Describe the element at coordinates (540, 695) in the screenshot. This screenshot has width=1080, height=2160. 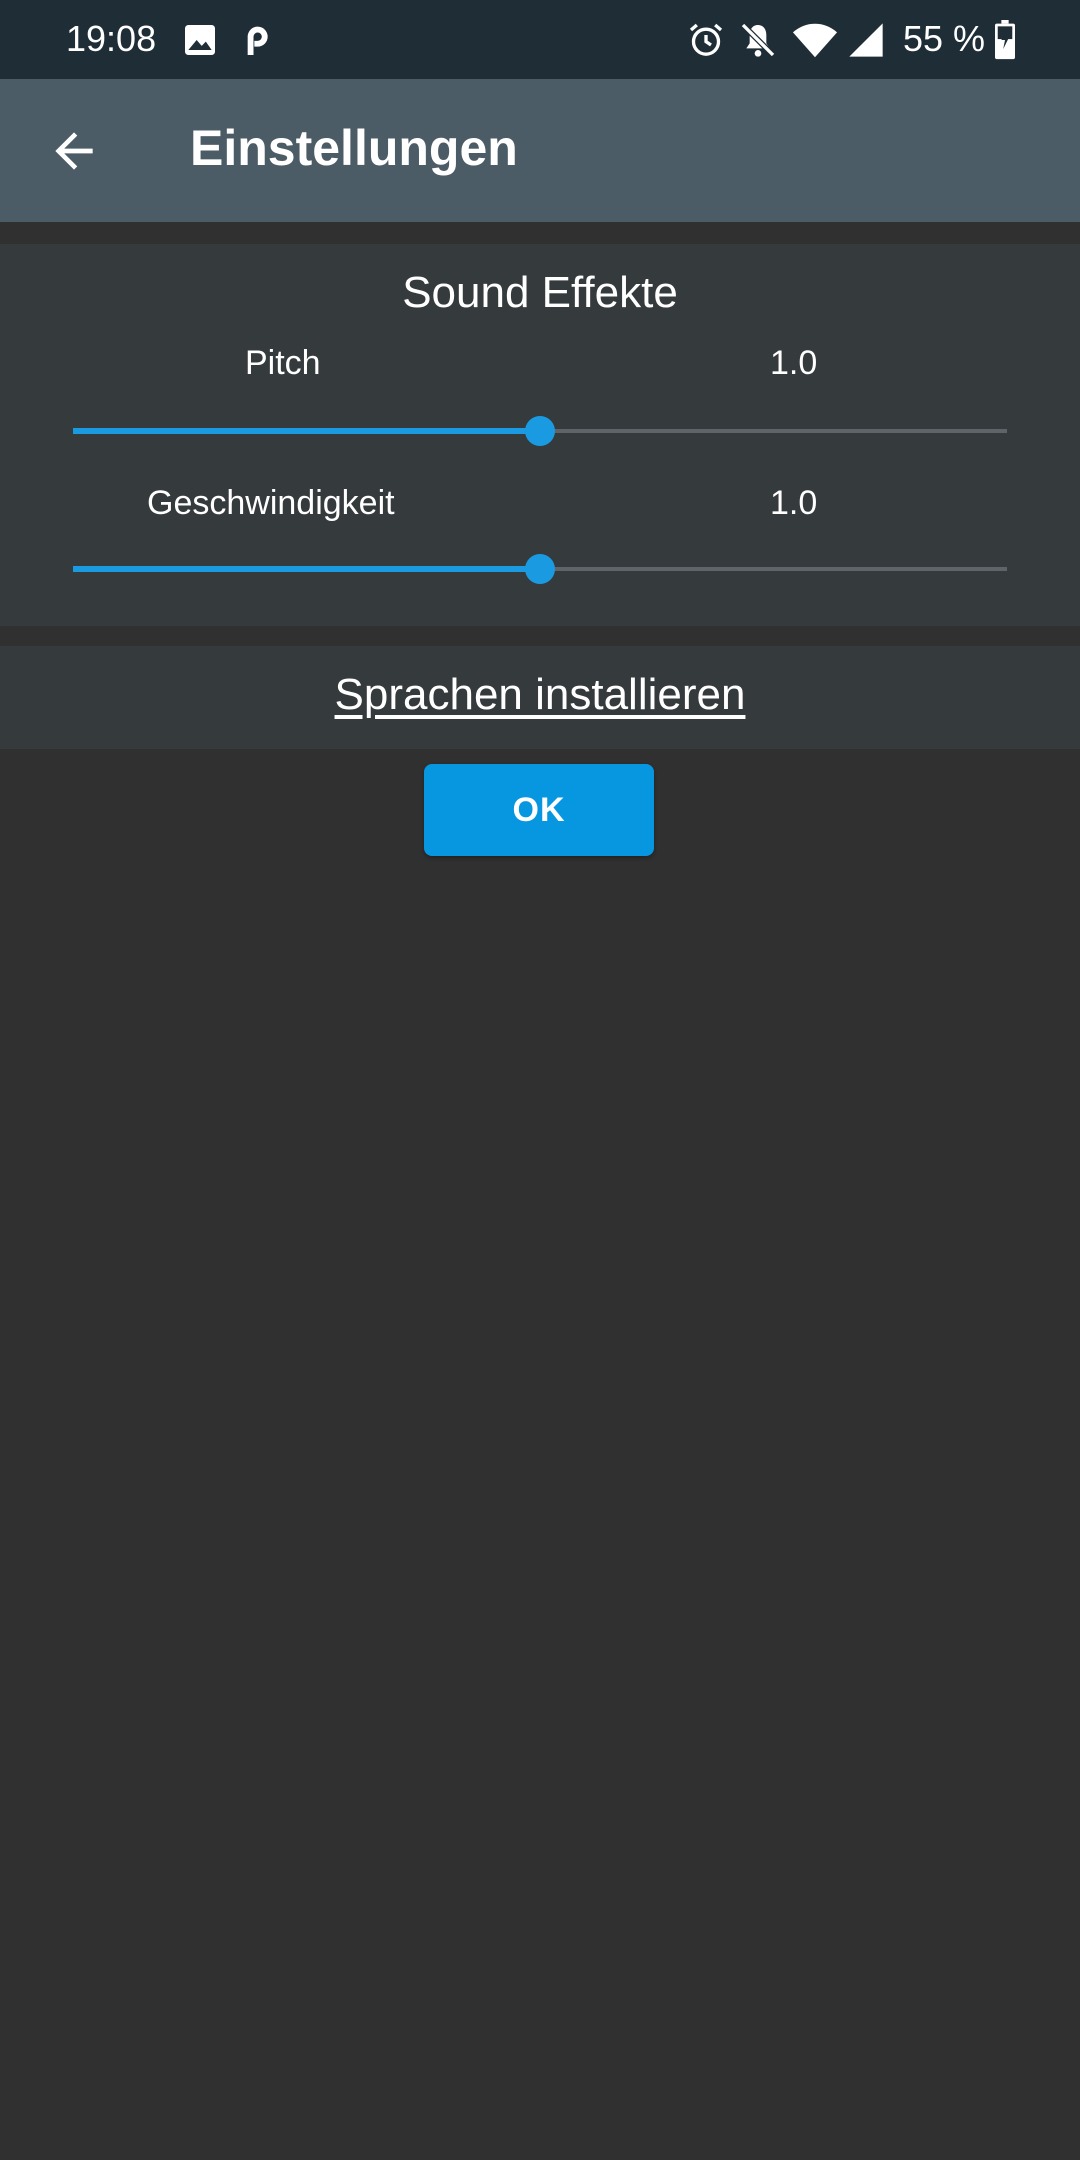
I see `install-languages-link: Sprachen installieren` at that location.